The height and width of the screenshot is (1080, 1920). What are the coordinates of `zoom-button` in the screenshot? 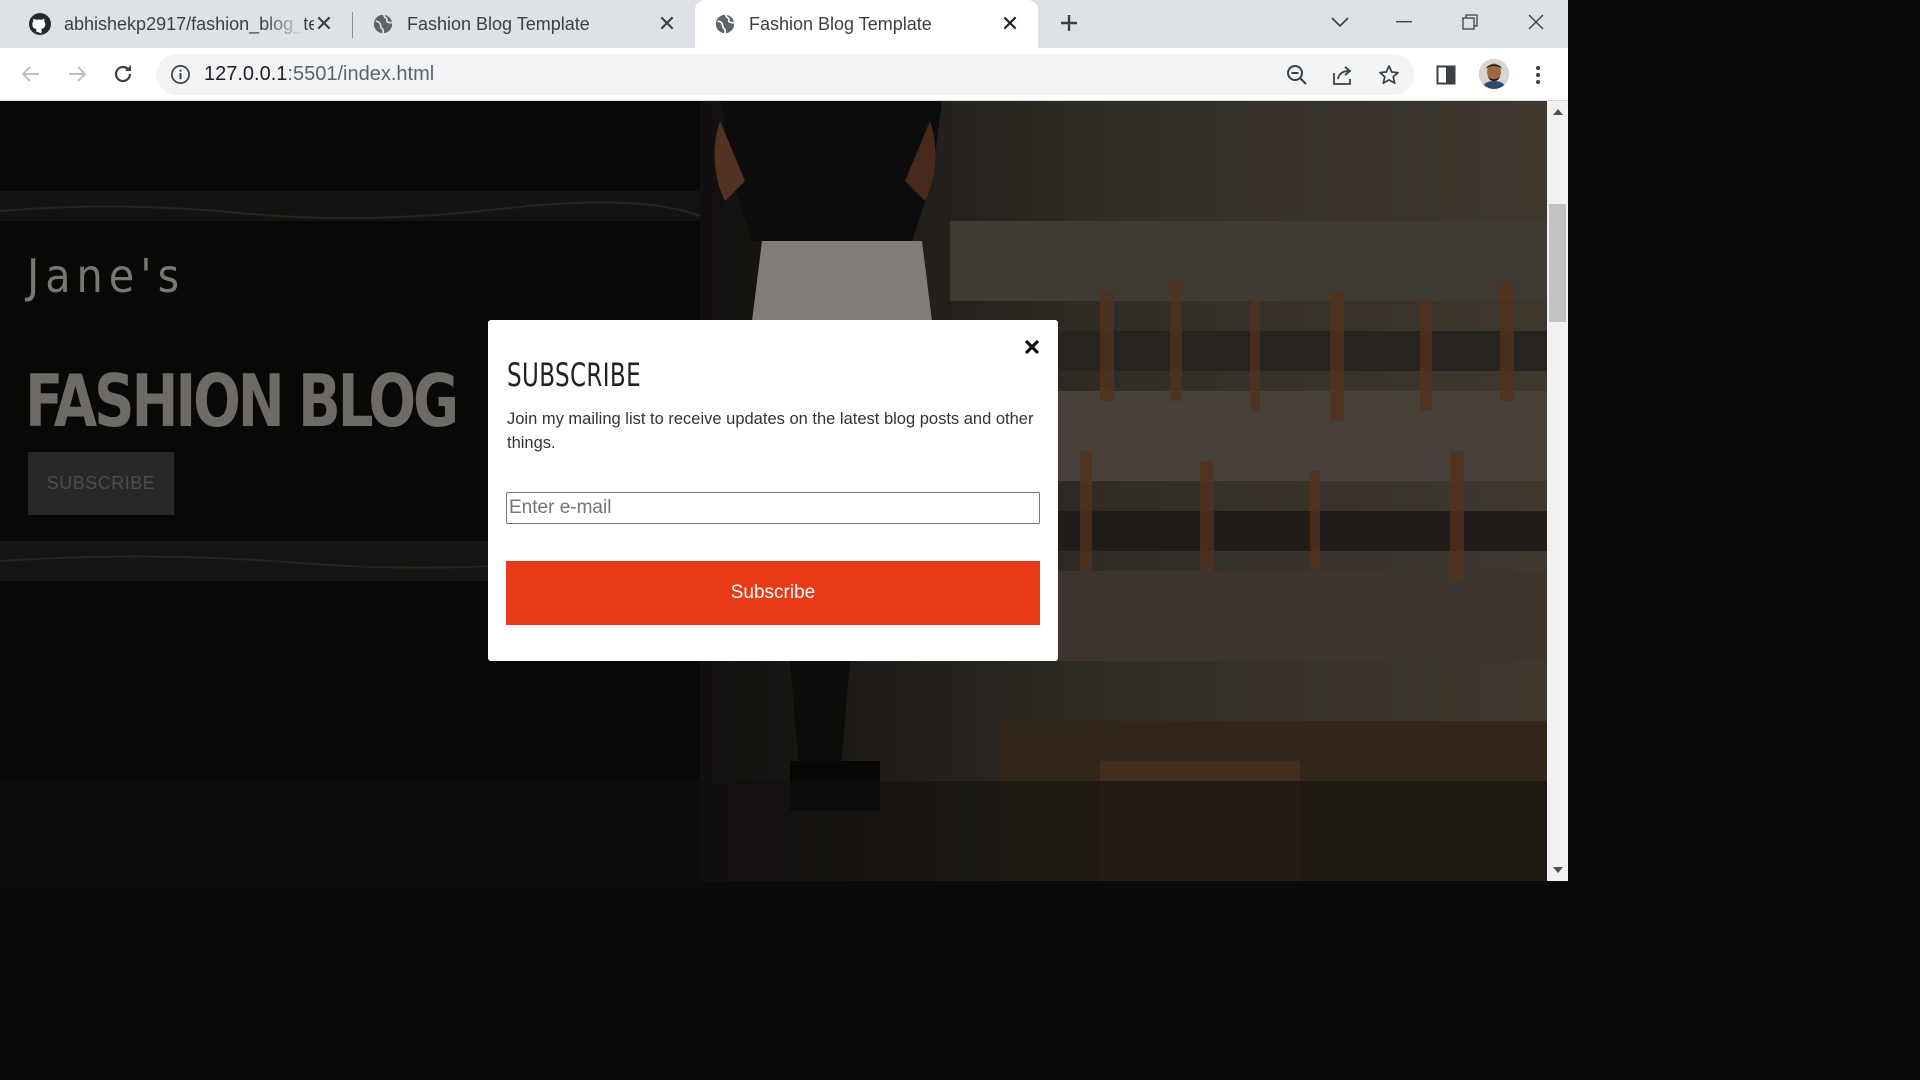 It's located at (1297, 75).